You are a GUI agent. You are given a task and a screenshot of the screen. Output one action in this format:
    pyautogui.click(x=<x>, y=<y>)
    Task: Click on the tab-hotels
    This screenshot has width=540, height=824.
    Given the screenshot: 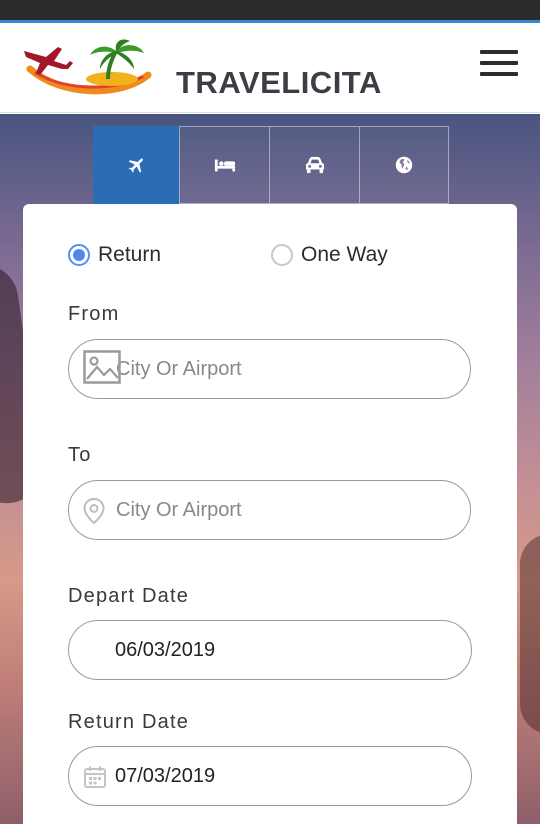 What is the action you would take?
    pyautogui.click(x=224, y=165)
    